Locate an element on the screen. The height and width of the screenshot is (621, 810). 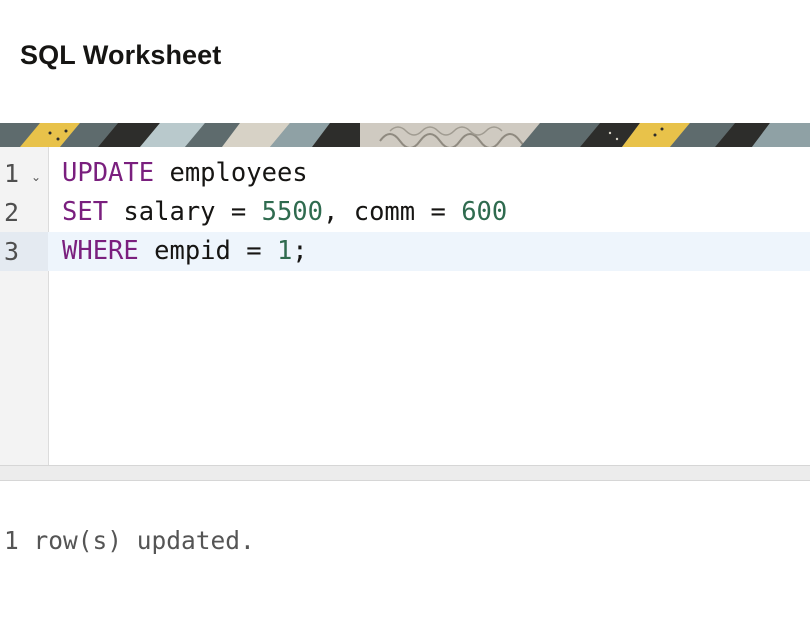
code-line-2: SET salary = 5500, comm = 600 is located at coordinates (284, 212).